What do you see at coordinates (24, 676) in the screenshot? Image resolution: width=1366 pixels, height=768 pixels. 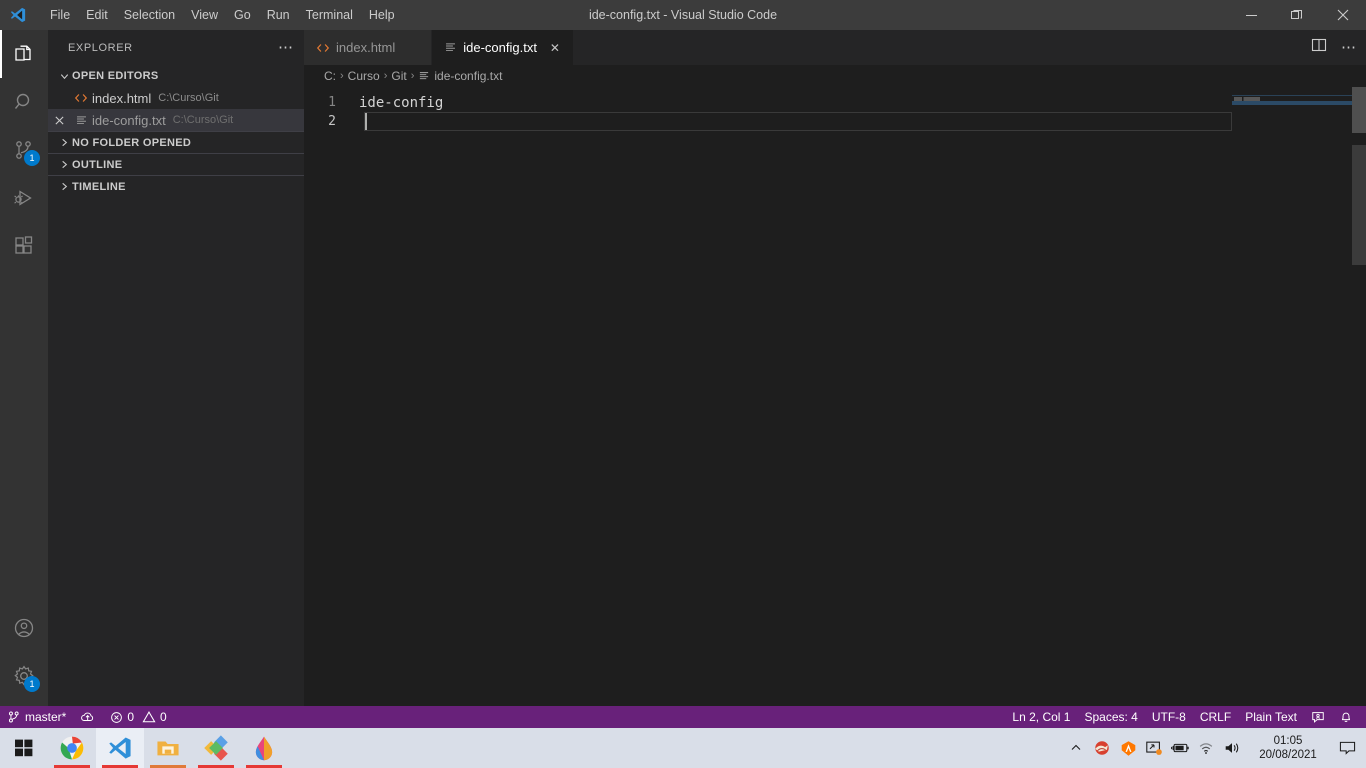 I see `activitybar-item-manage: 1` at bounding box center [24, 676].